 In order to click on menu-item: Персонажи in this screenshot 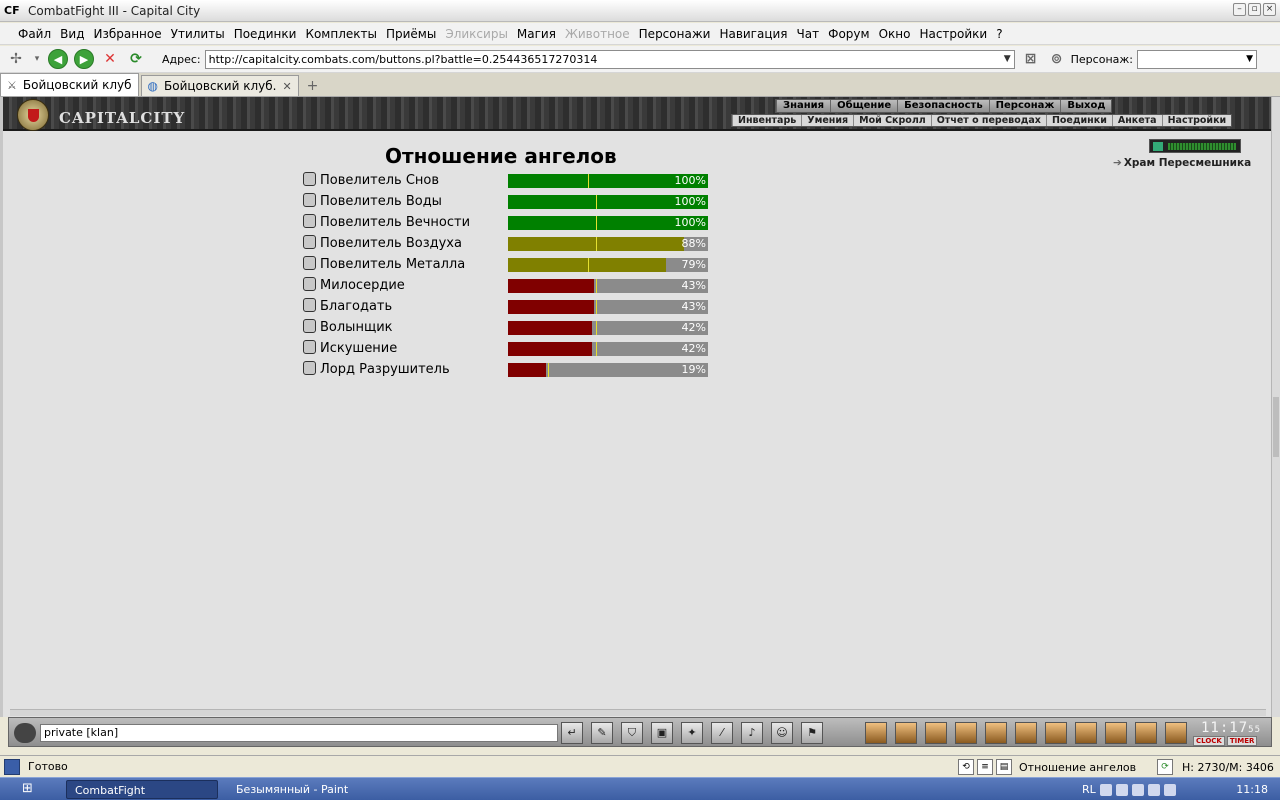, I will do `click(675, 34)`.